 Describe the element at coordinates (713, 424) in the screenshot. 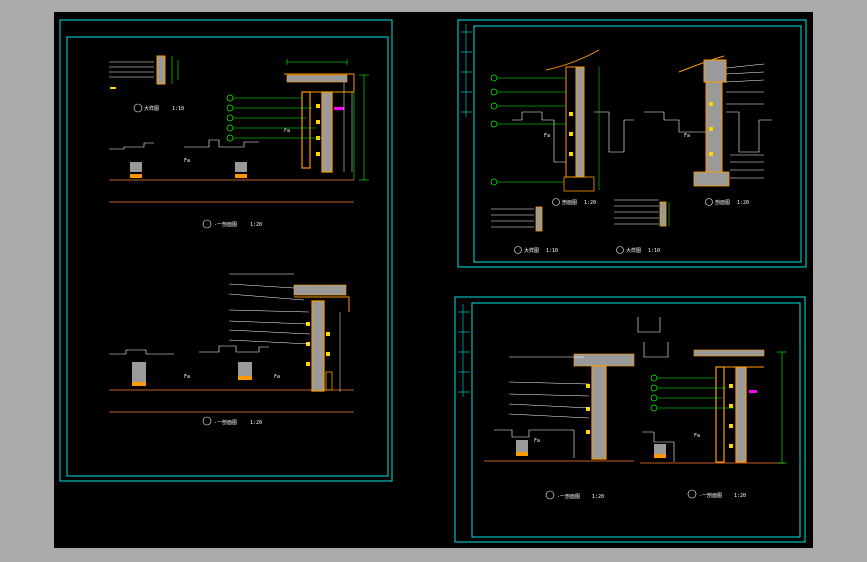

I see `bottom-right-view-b: Fa -一剖面图 1:20` at that location.